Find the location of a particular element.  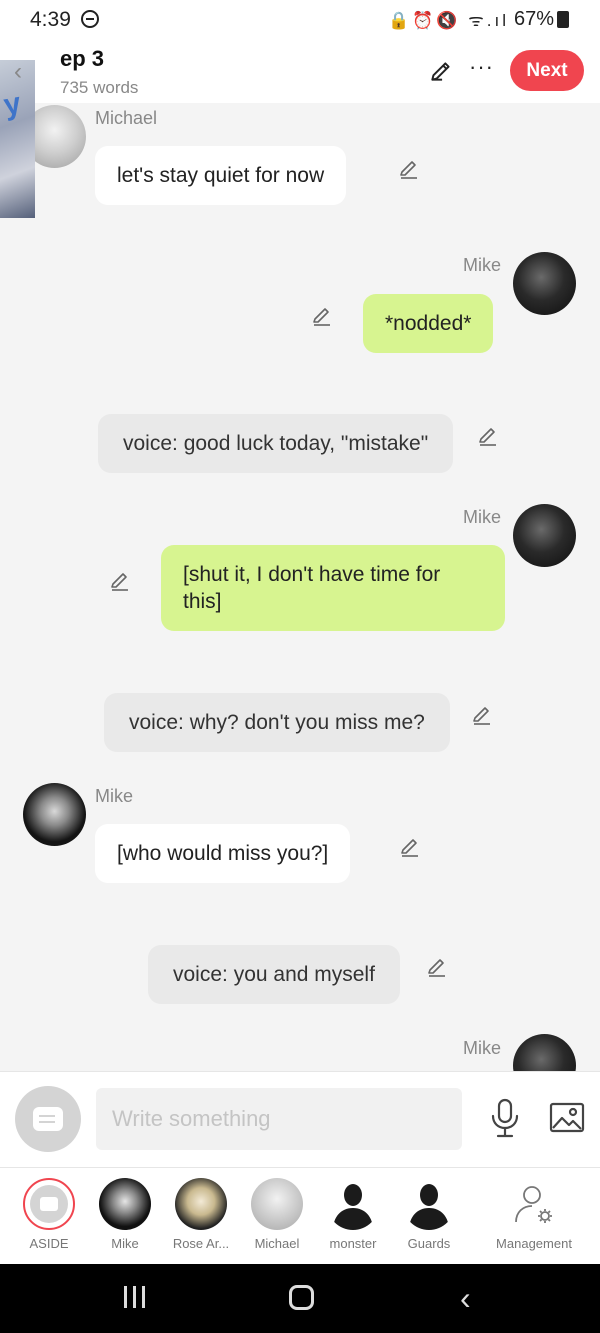

aside-card-icon is located at coordinates (48, 1119).